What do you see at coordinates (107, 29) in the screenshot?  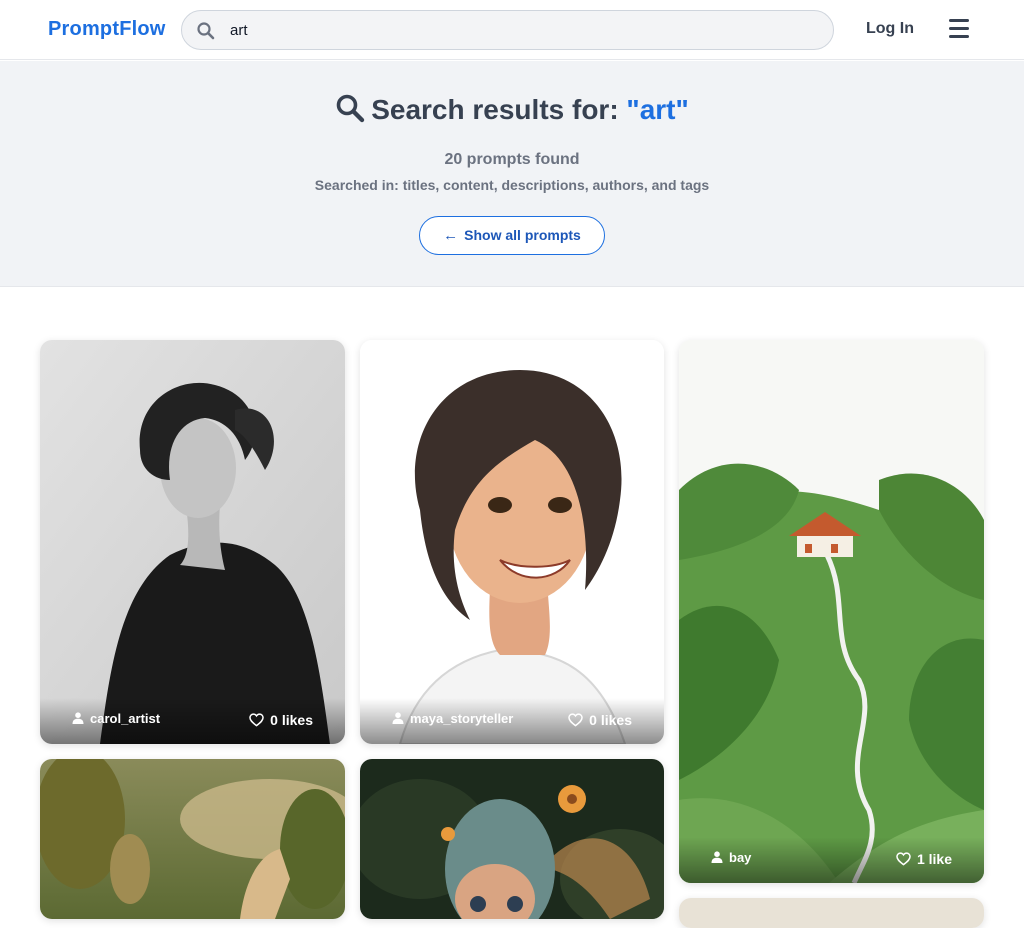 I see `logo: PromptFlow` at bounding box center [107, 29].